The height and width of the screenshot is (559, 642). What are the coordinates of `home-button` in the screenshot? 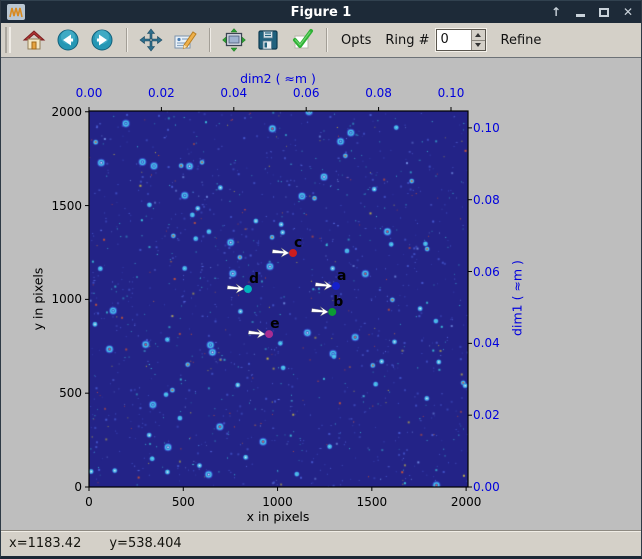 It's located at (34, 40).